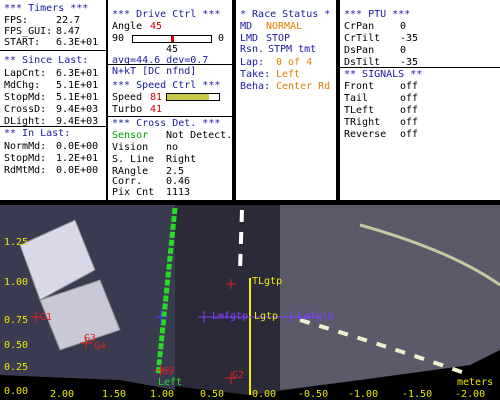  What do you see at coordinates (168, 371) in the screenshot?
I see `g9-label: G9` at bounding box center [168, 371].